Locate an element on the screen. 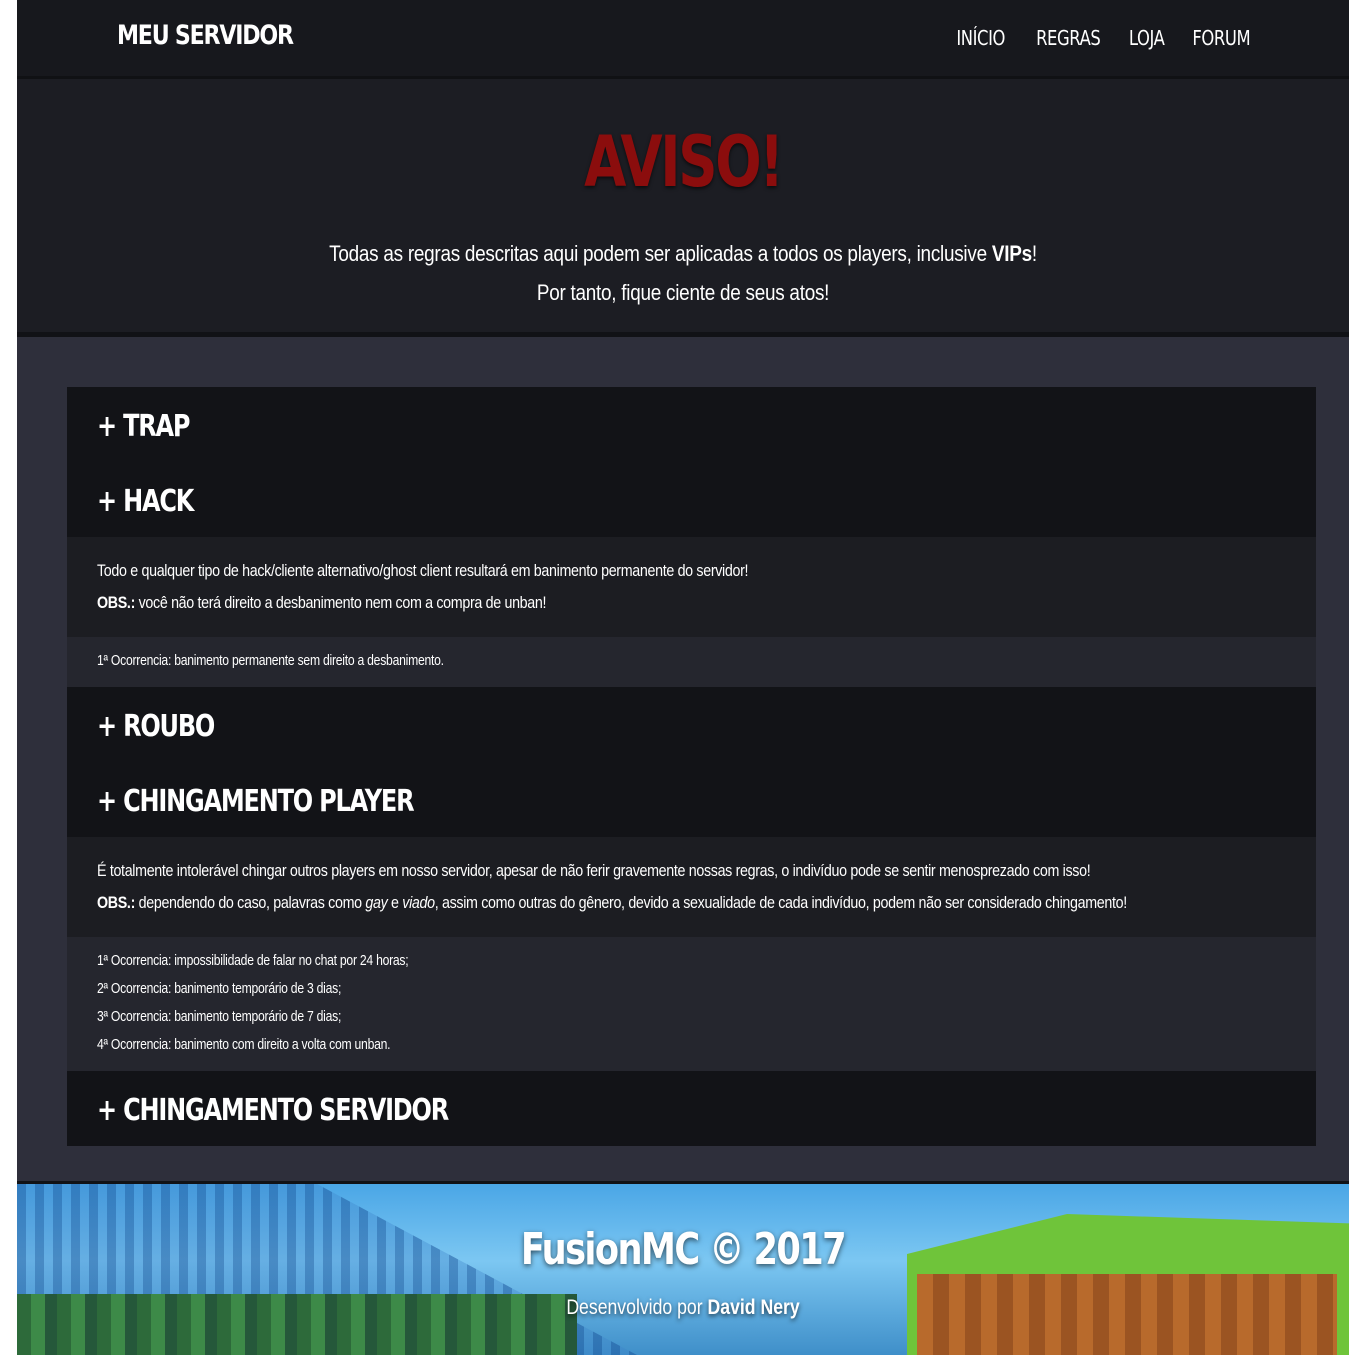 This screenshot has width=1349, height=1355. obs-text: dependendo do caso, palavras como is located at coordinates (250, 902).